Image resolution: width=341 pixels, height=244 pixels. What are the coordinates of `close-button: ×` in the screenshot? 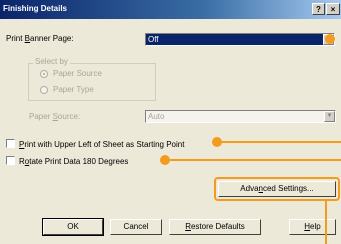 It's located at (333, 9).